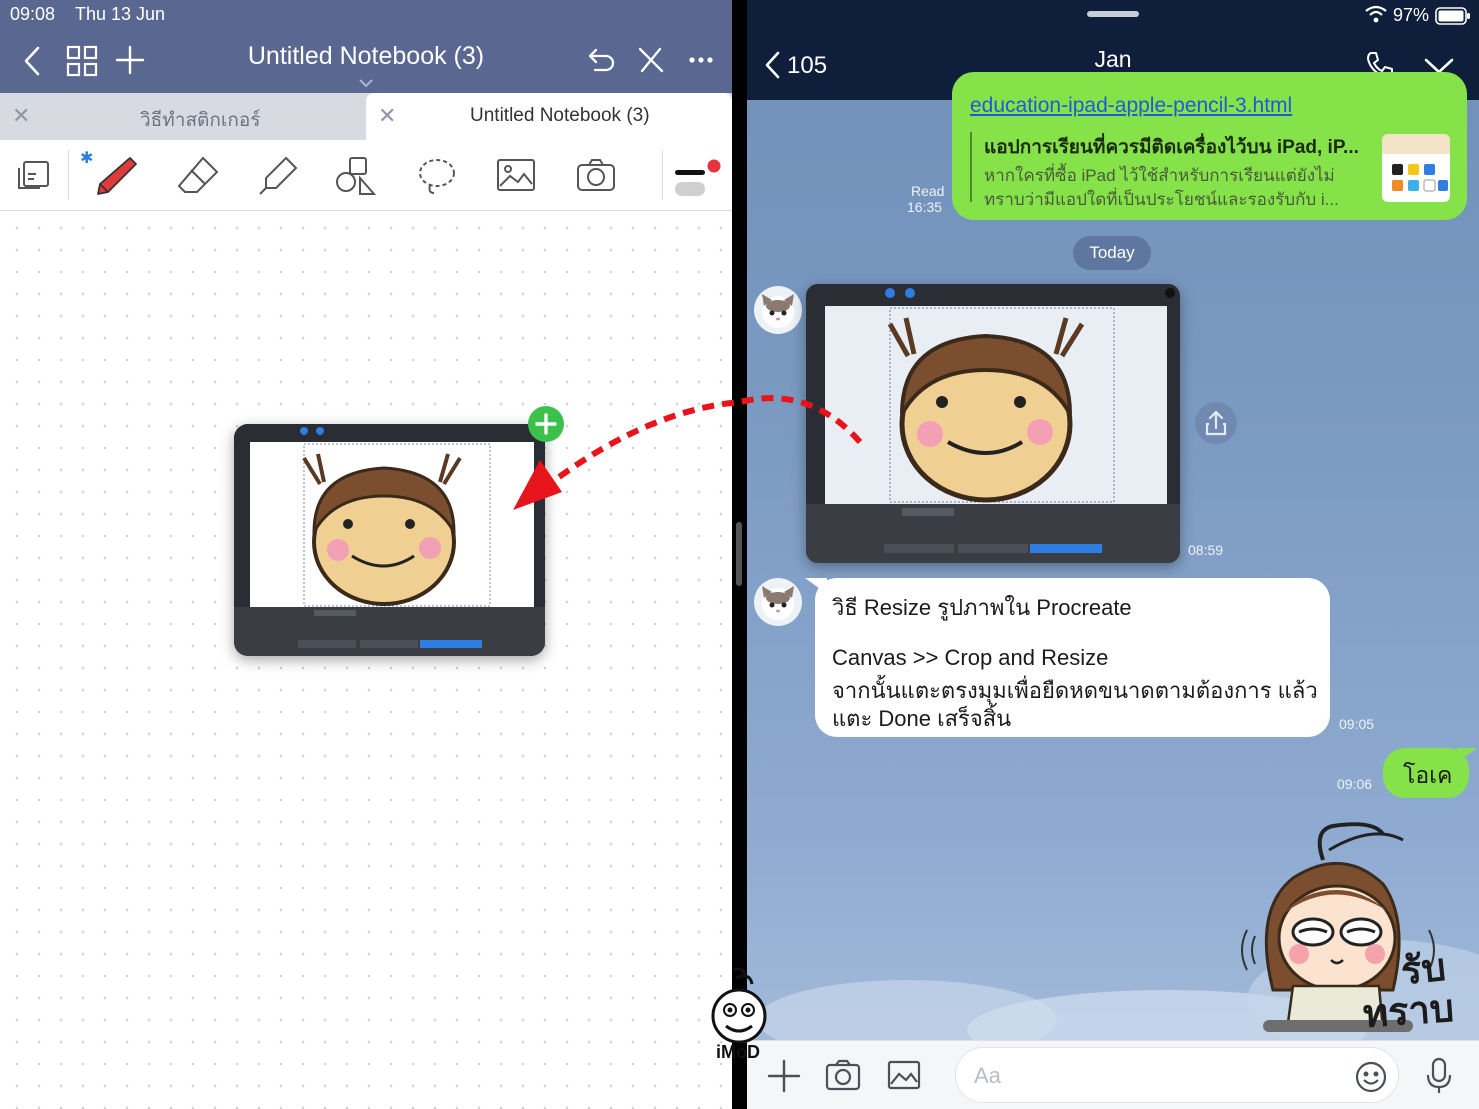 Image resolution: width=1479 pixels, height=1109 pixels. What do you see at coordinates (807, 66) in the screenshot?
I see `unread-count: 105` at bounding box center [807, 66].